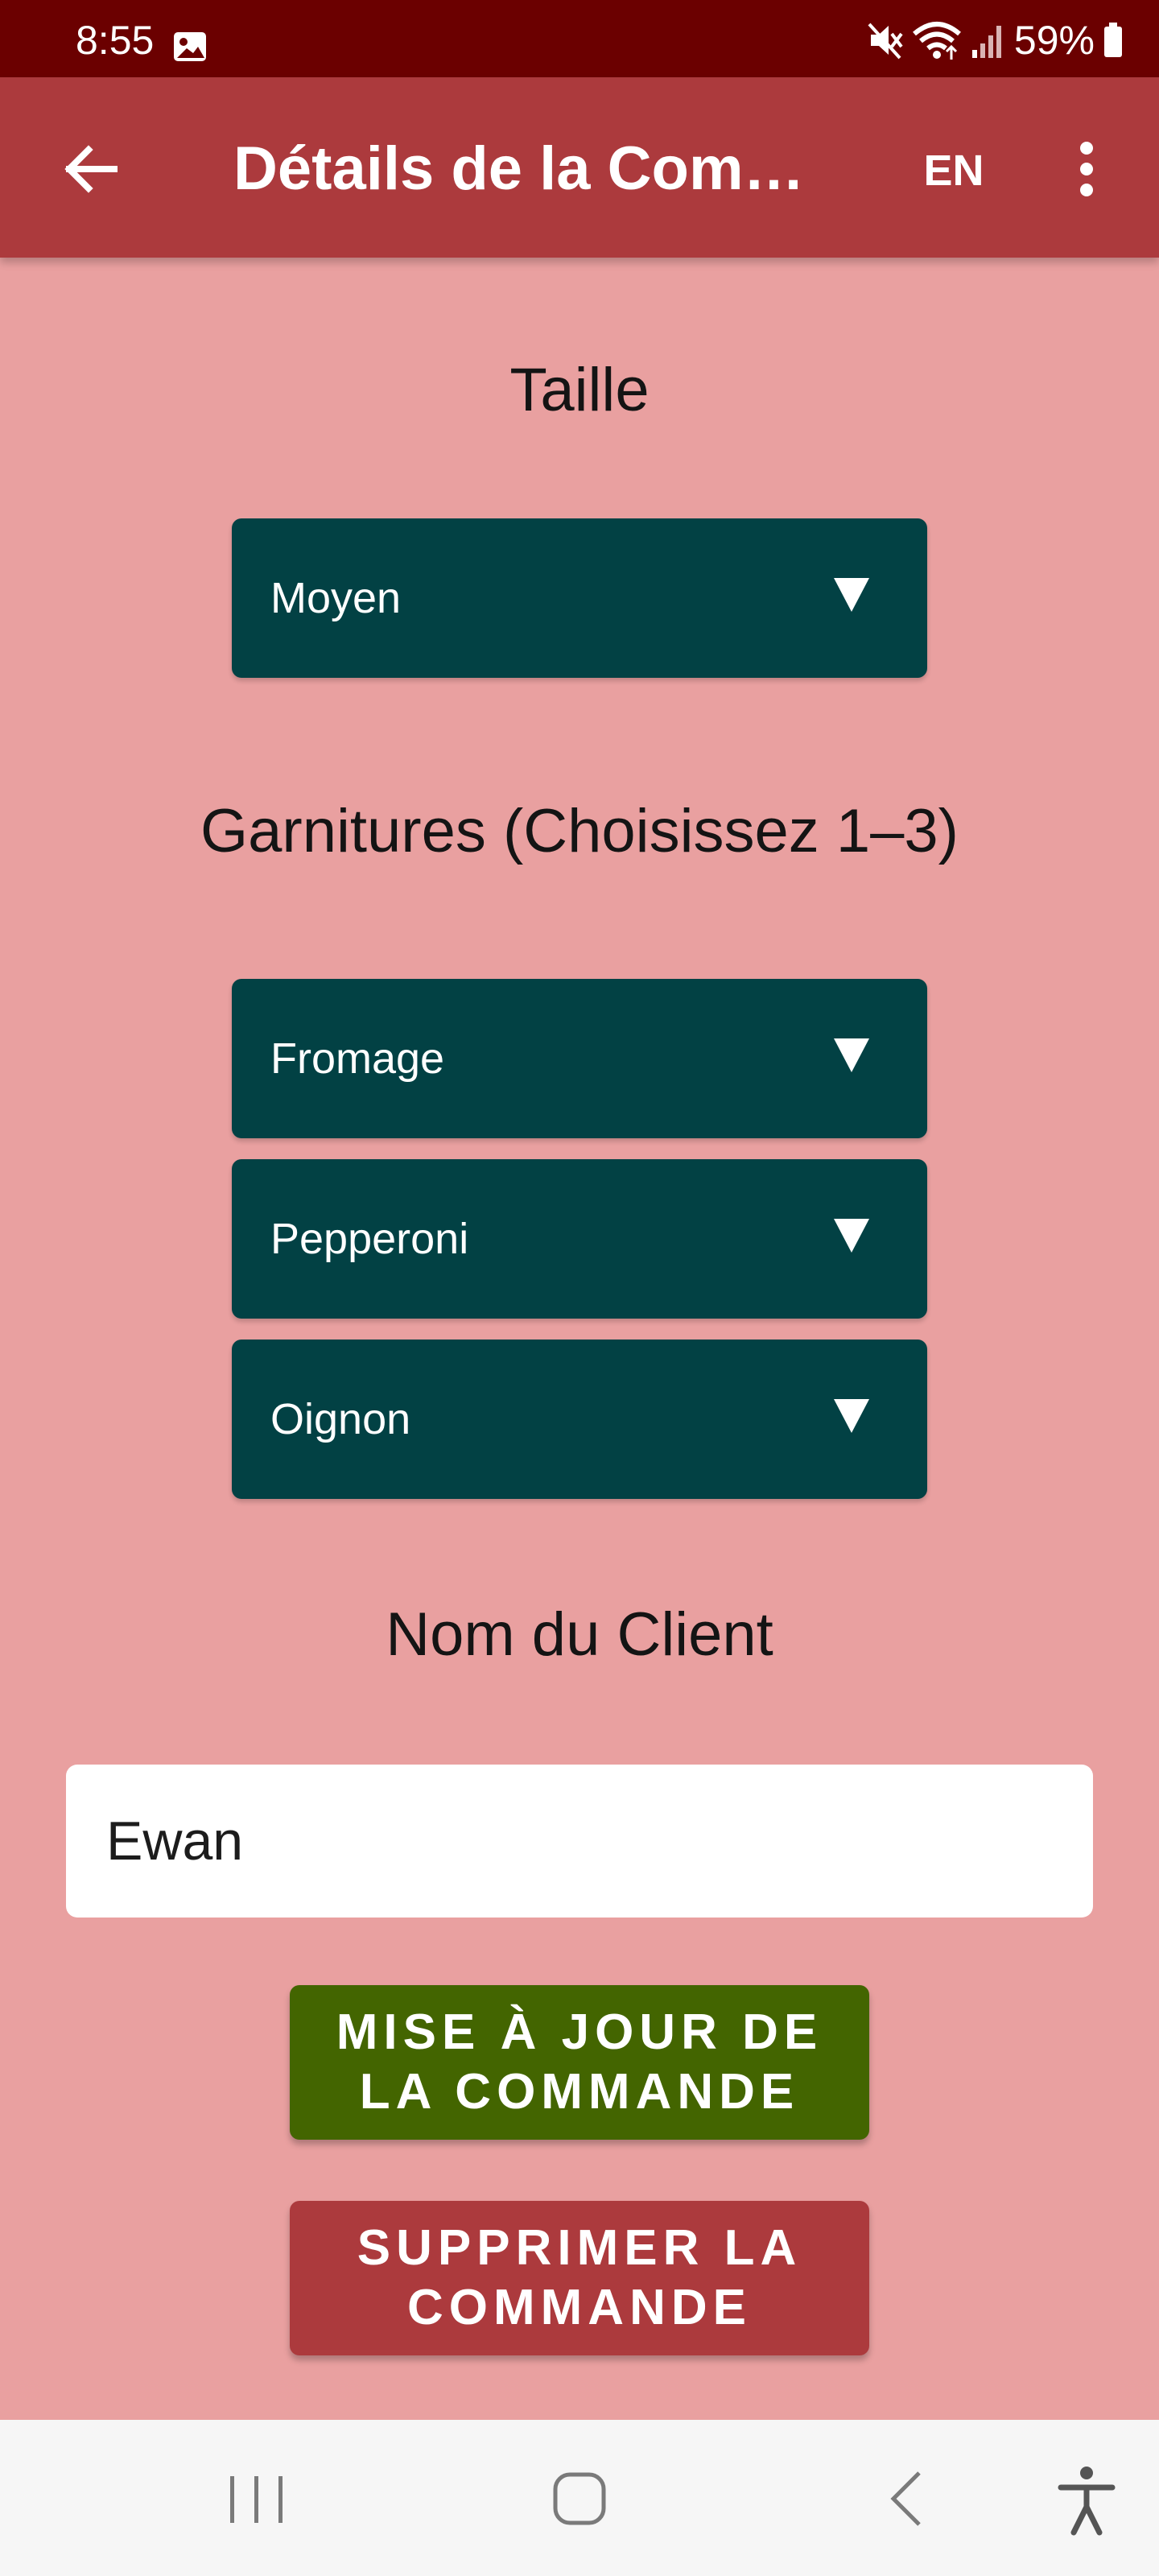 This screenshot has width=1159, height=2576. What do you see at coordinates (579, 598) in the screenshot?
I see `size-dropdown: Moyen` at bounding box center [579, 598].